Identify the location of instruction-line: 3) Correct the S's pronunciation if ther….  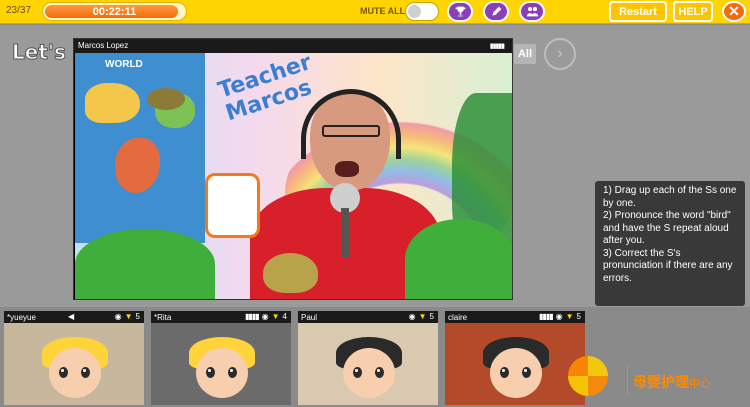
(668, 265).